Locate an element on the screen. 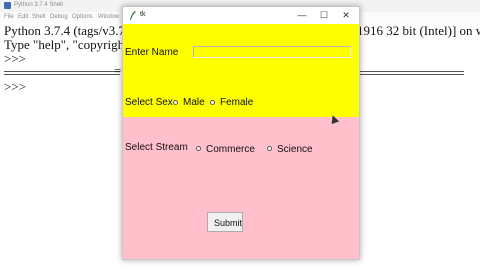  female-radio-label: Female is located at coordinates (236, 102).